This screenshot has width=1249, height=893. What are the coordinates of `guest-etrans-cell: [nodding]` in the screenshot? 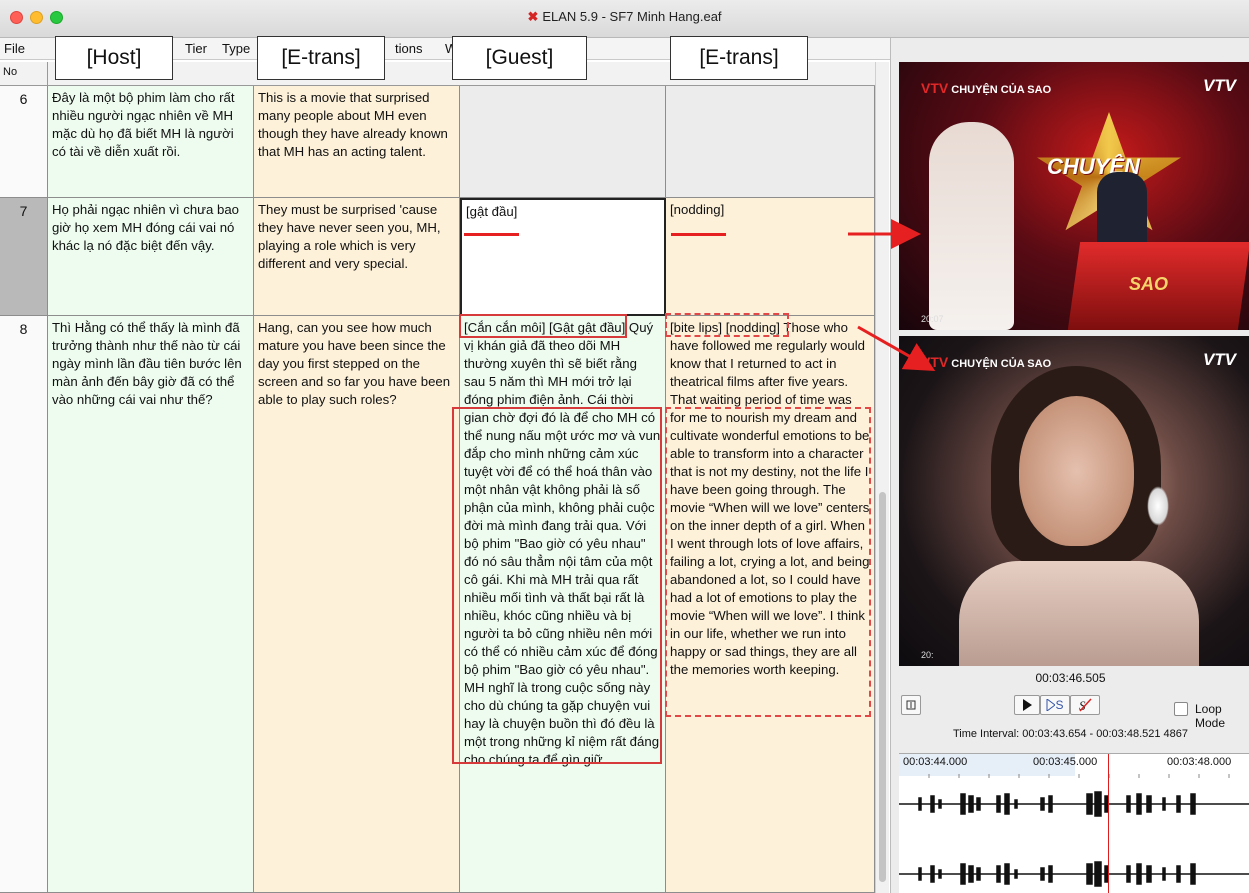 It's located at (770, 257).